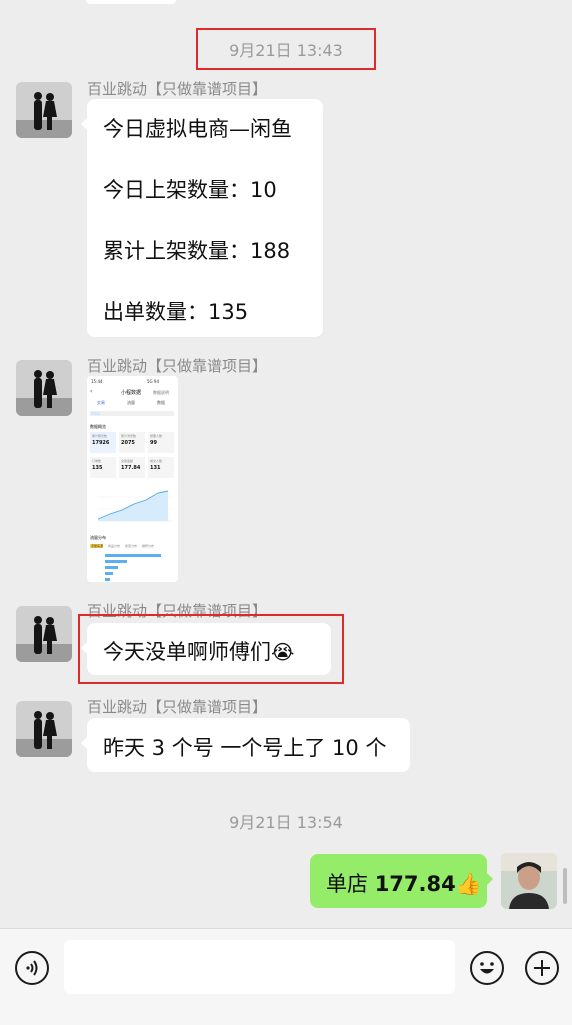 The height and width of the screenshot is (1025, 572). I want to click on thumbs-up-icon: 👍, so click(468, 884).